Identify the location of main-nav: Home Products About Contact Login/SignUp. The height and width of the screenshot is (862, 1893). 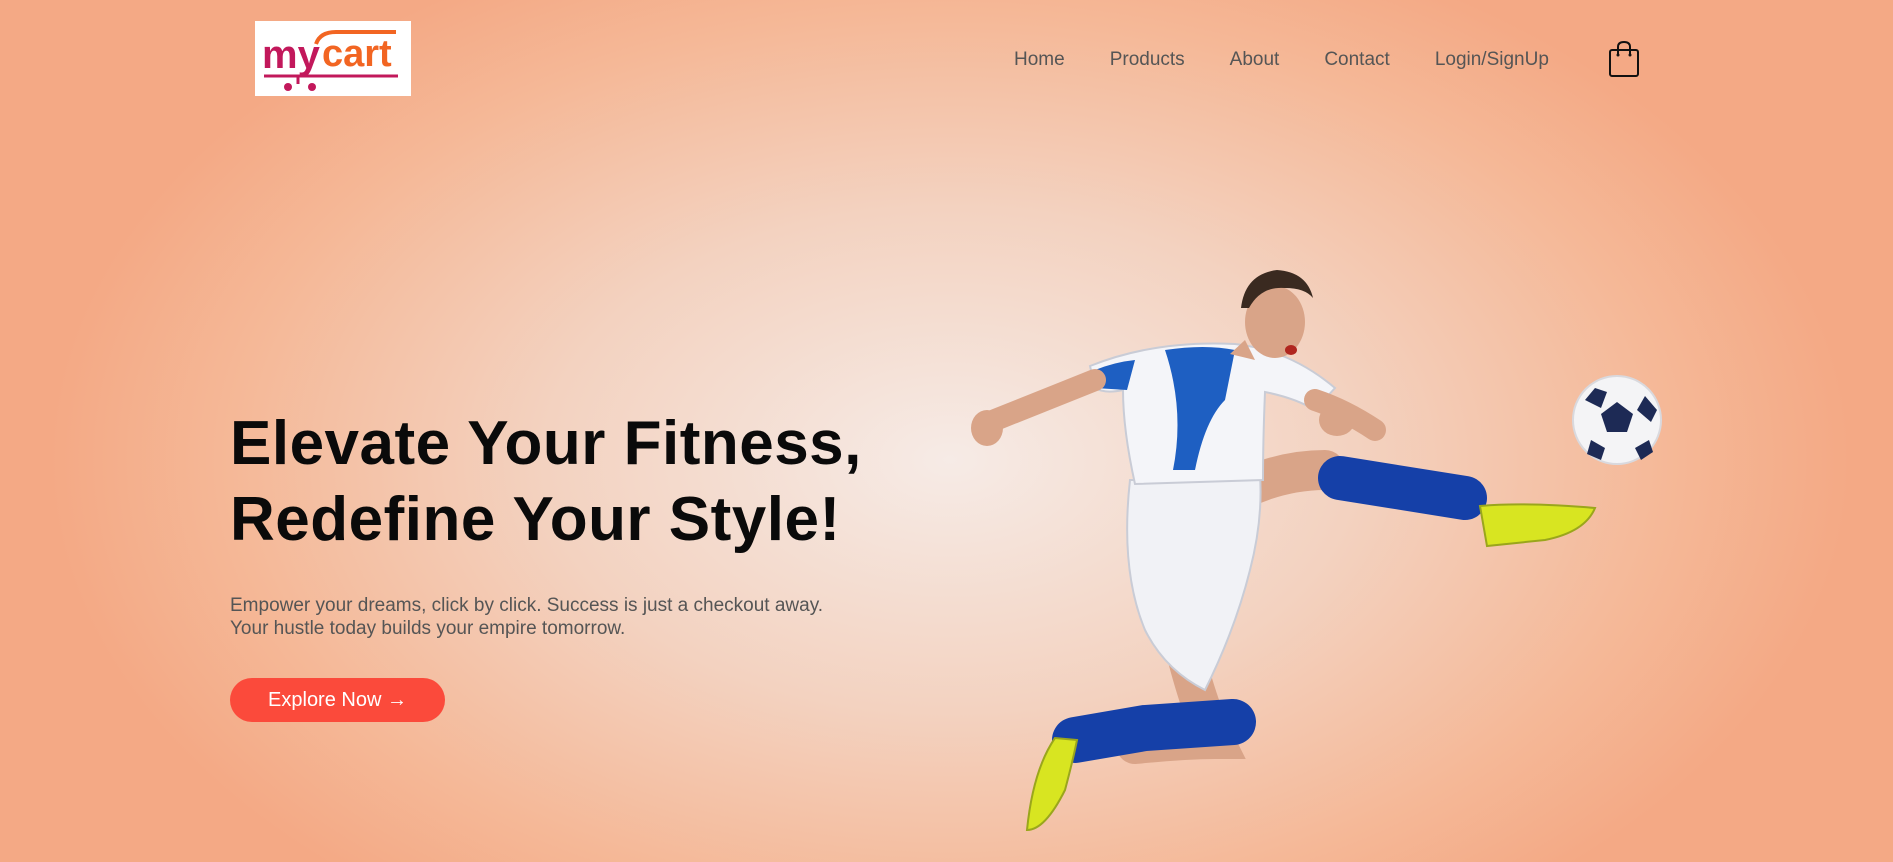
(1281, 60).